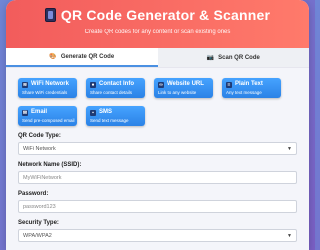 This screenshot has width=320, height=250. What do you see at coordinates (93, 112) in the screenshot?
I see `sms-icon: ▪` at bounding box center [93, 112].